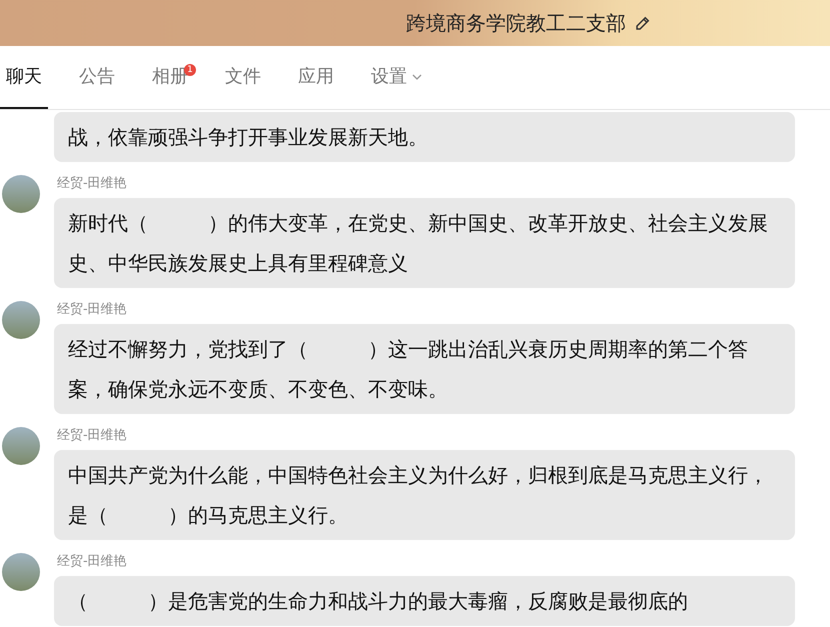 Image resolution: width=830 pixels, height=627 pixels. Describe the element at coordinates (397, 77) in the screenshot. I see `tab: 设置` at that location.